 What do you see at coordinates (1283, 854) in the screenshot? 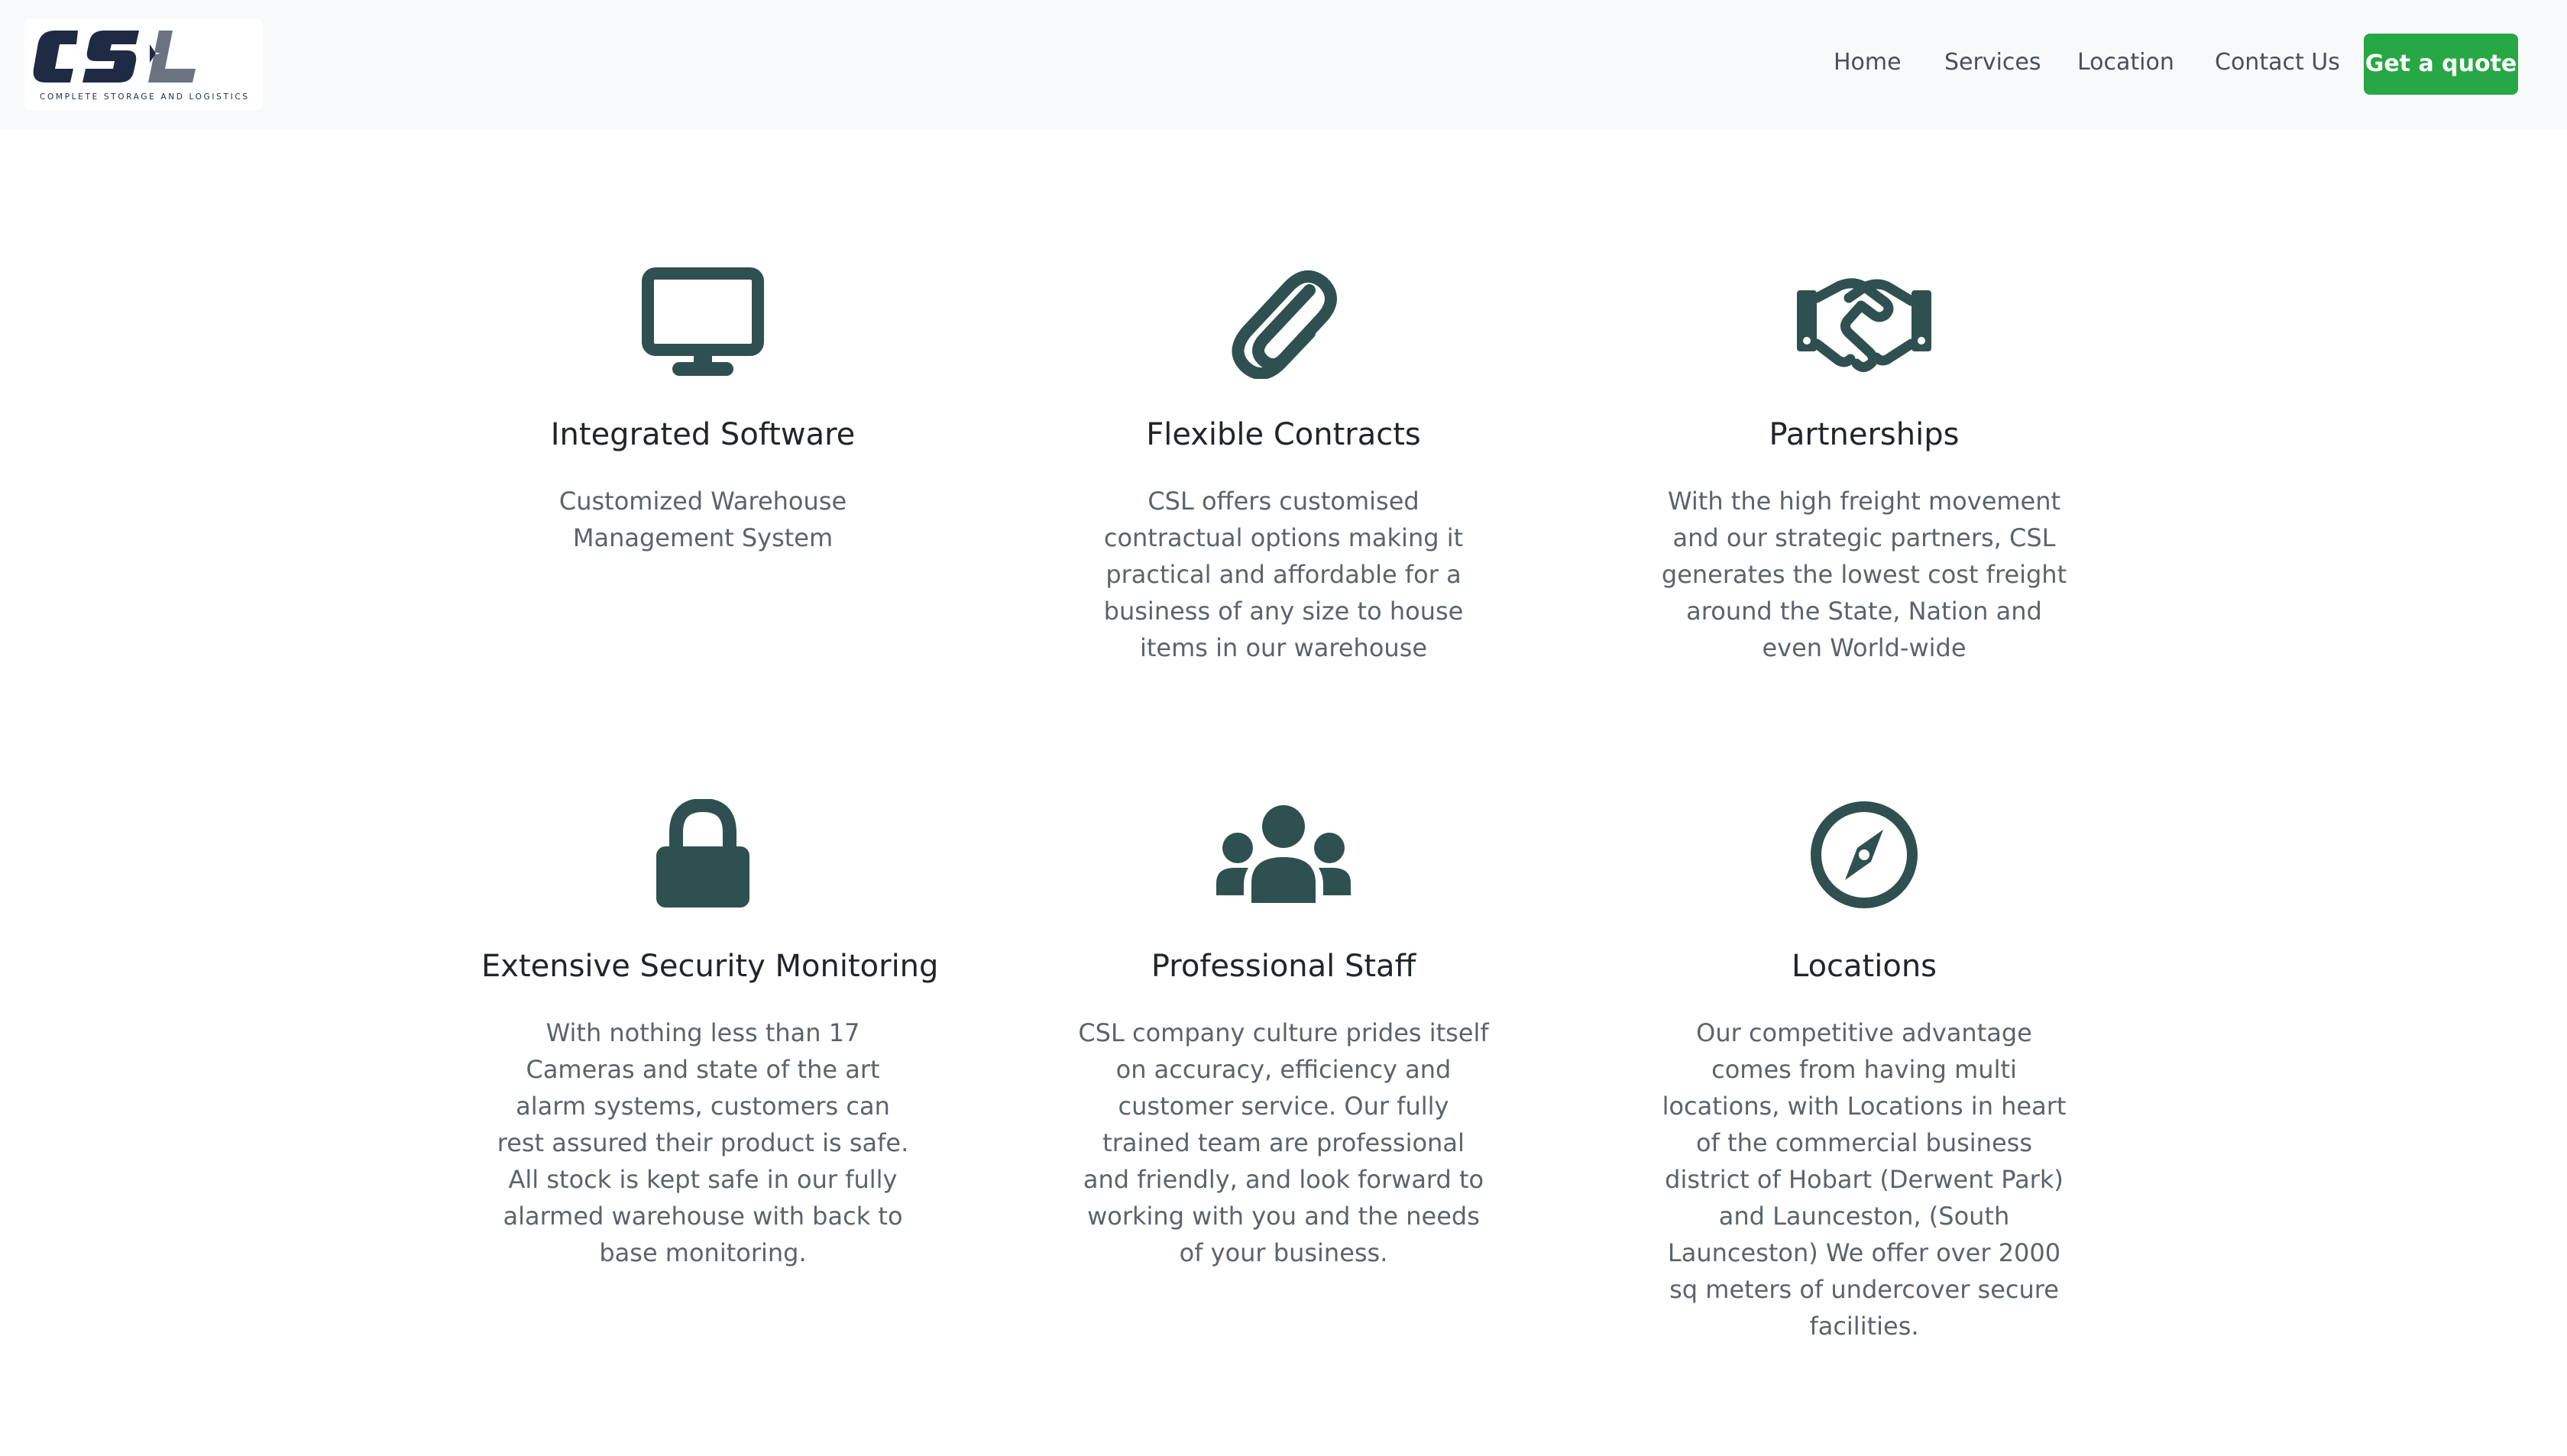
I see `people-icon` at bounding box center [1283, 854].